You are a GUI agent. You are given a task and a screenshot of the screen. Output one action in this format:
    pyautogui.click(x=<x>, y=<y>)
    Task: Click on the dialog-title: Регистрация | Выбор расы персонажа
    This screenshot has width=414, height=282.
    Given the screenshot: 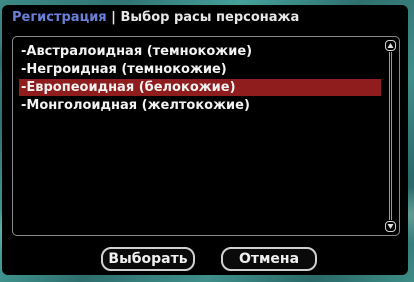 What is the action you would take?
    pyautogui.click(x=155, y=18)
    